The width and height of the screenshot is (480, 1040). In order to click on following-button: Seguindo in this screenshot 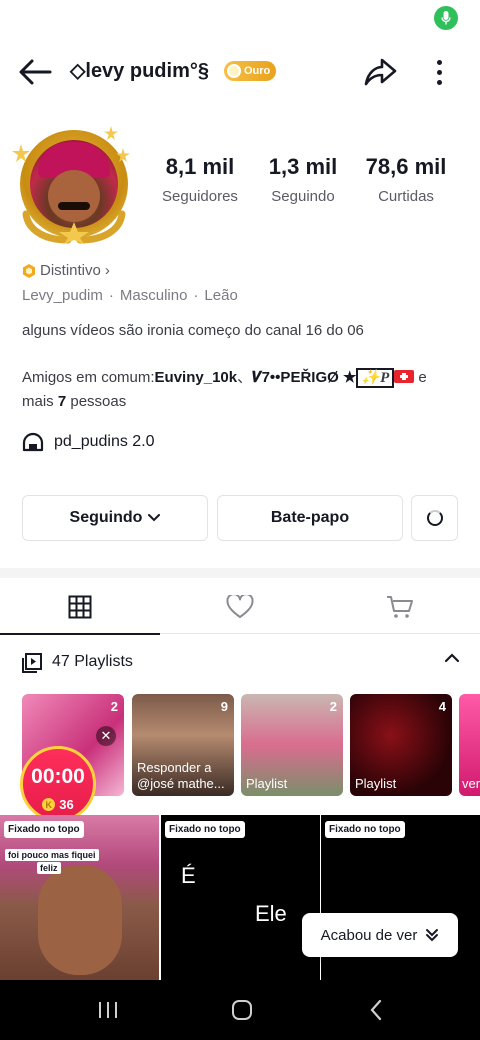, I will do `click(115, 518)`.